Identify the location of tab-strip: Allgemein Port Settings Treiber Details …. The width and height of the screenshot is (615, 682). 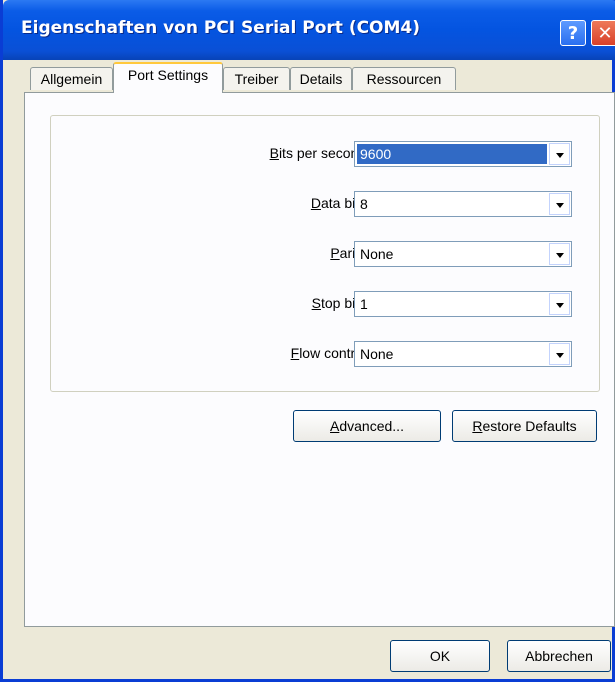
(309, 78).